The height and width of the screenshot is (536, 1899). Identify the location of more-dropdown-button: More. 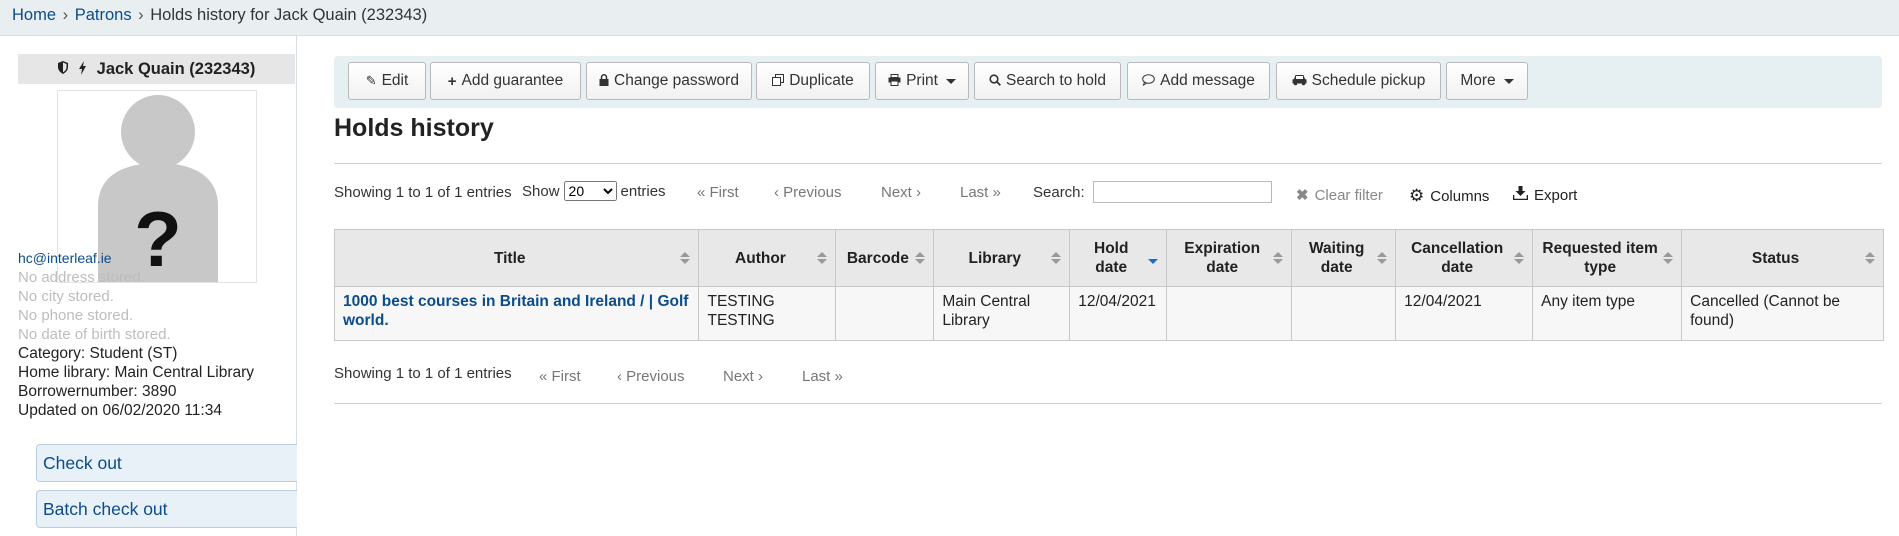
(1487, 81).